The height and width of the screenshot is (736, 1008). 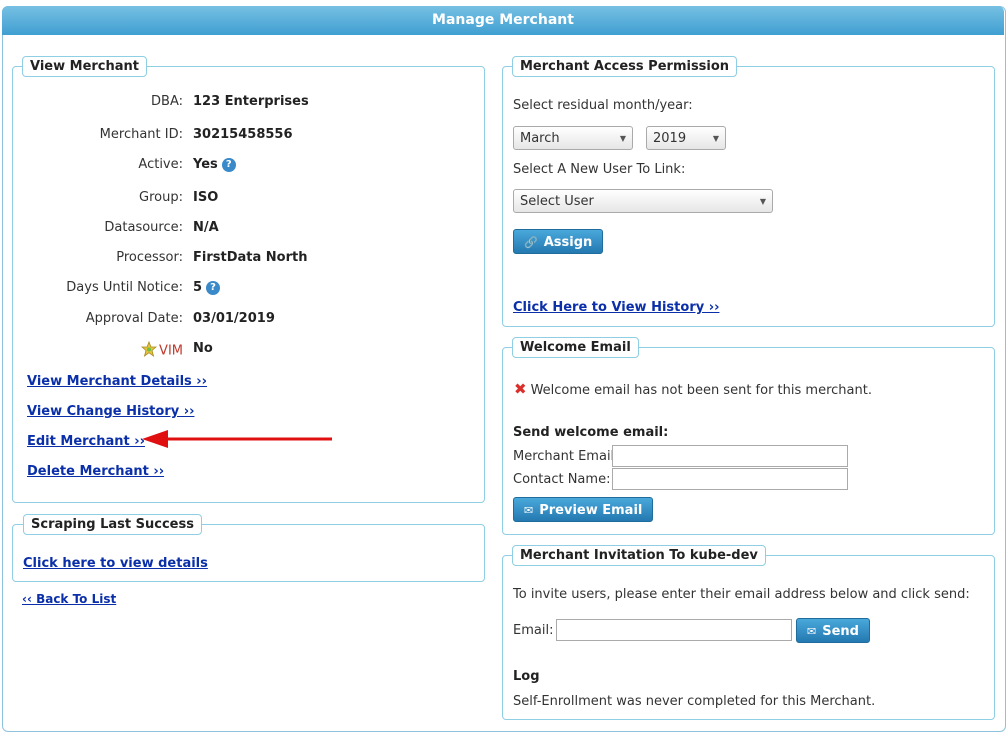 I want to click on scraping-details-link: Click here to view details, so click(x=115, y=563).